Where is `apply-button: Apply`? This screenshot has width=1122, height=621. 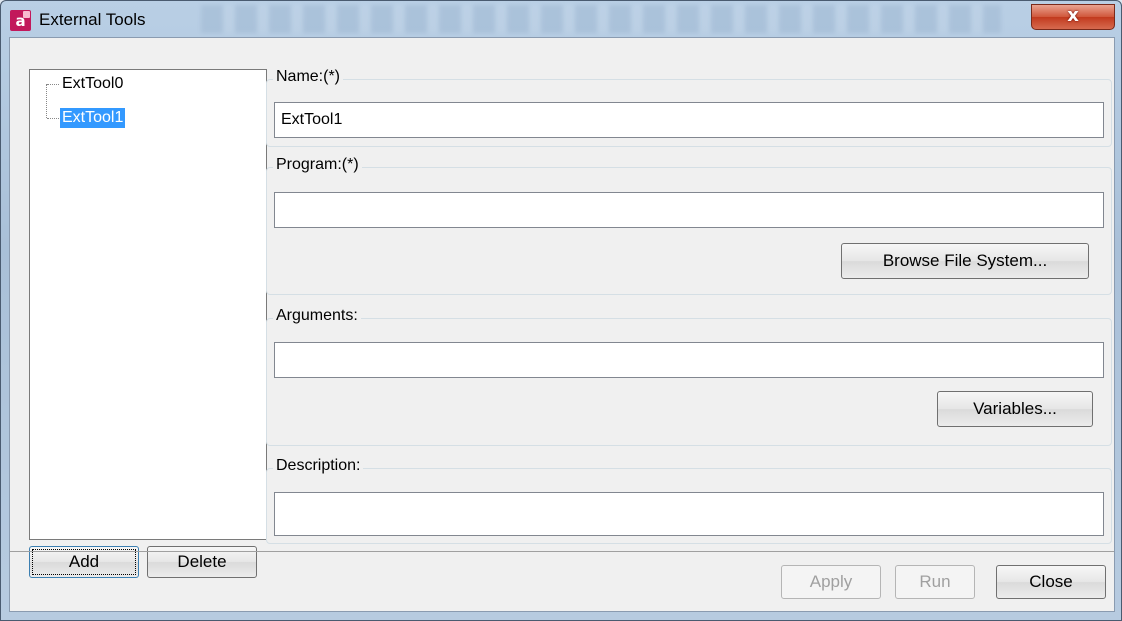 apply-button: Apply is located at coordinates (831, 582).